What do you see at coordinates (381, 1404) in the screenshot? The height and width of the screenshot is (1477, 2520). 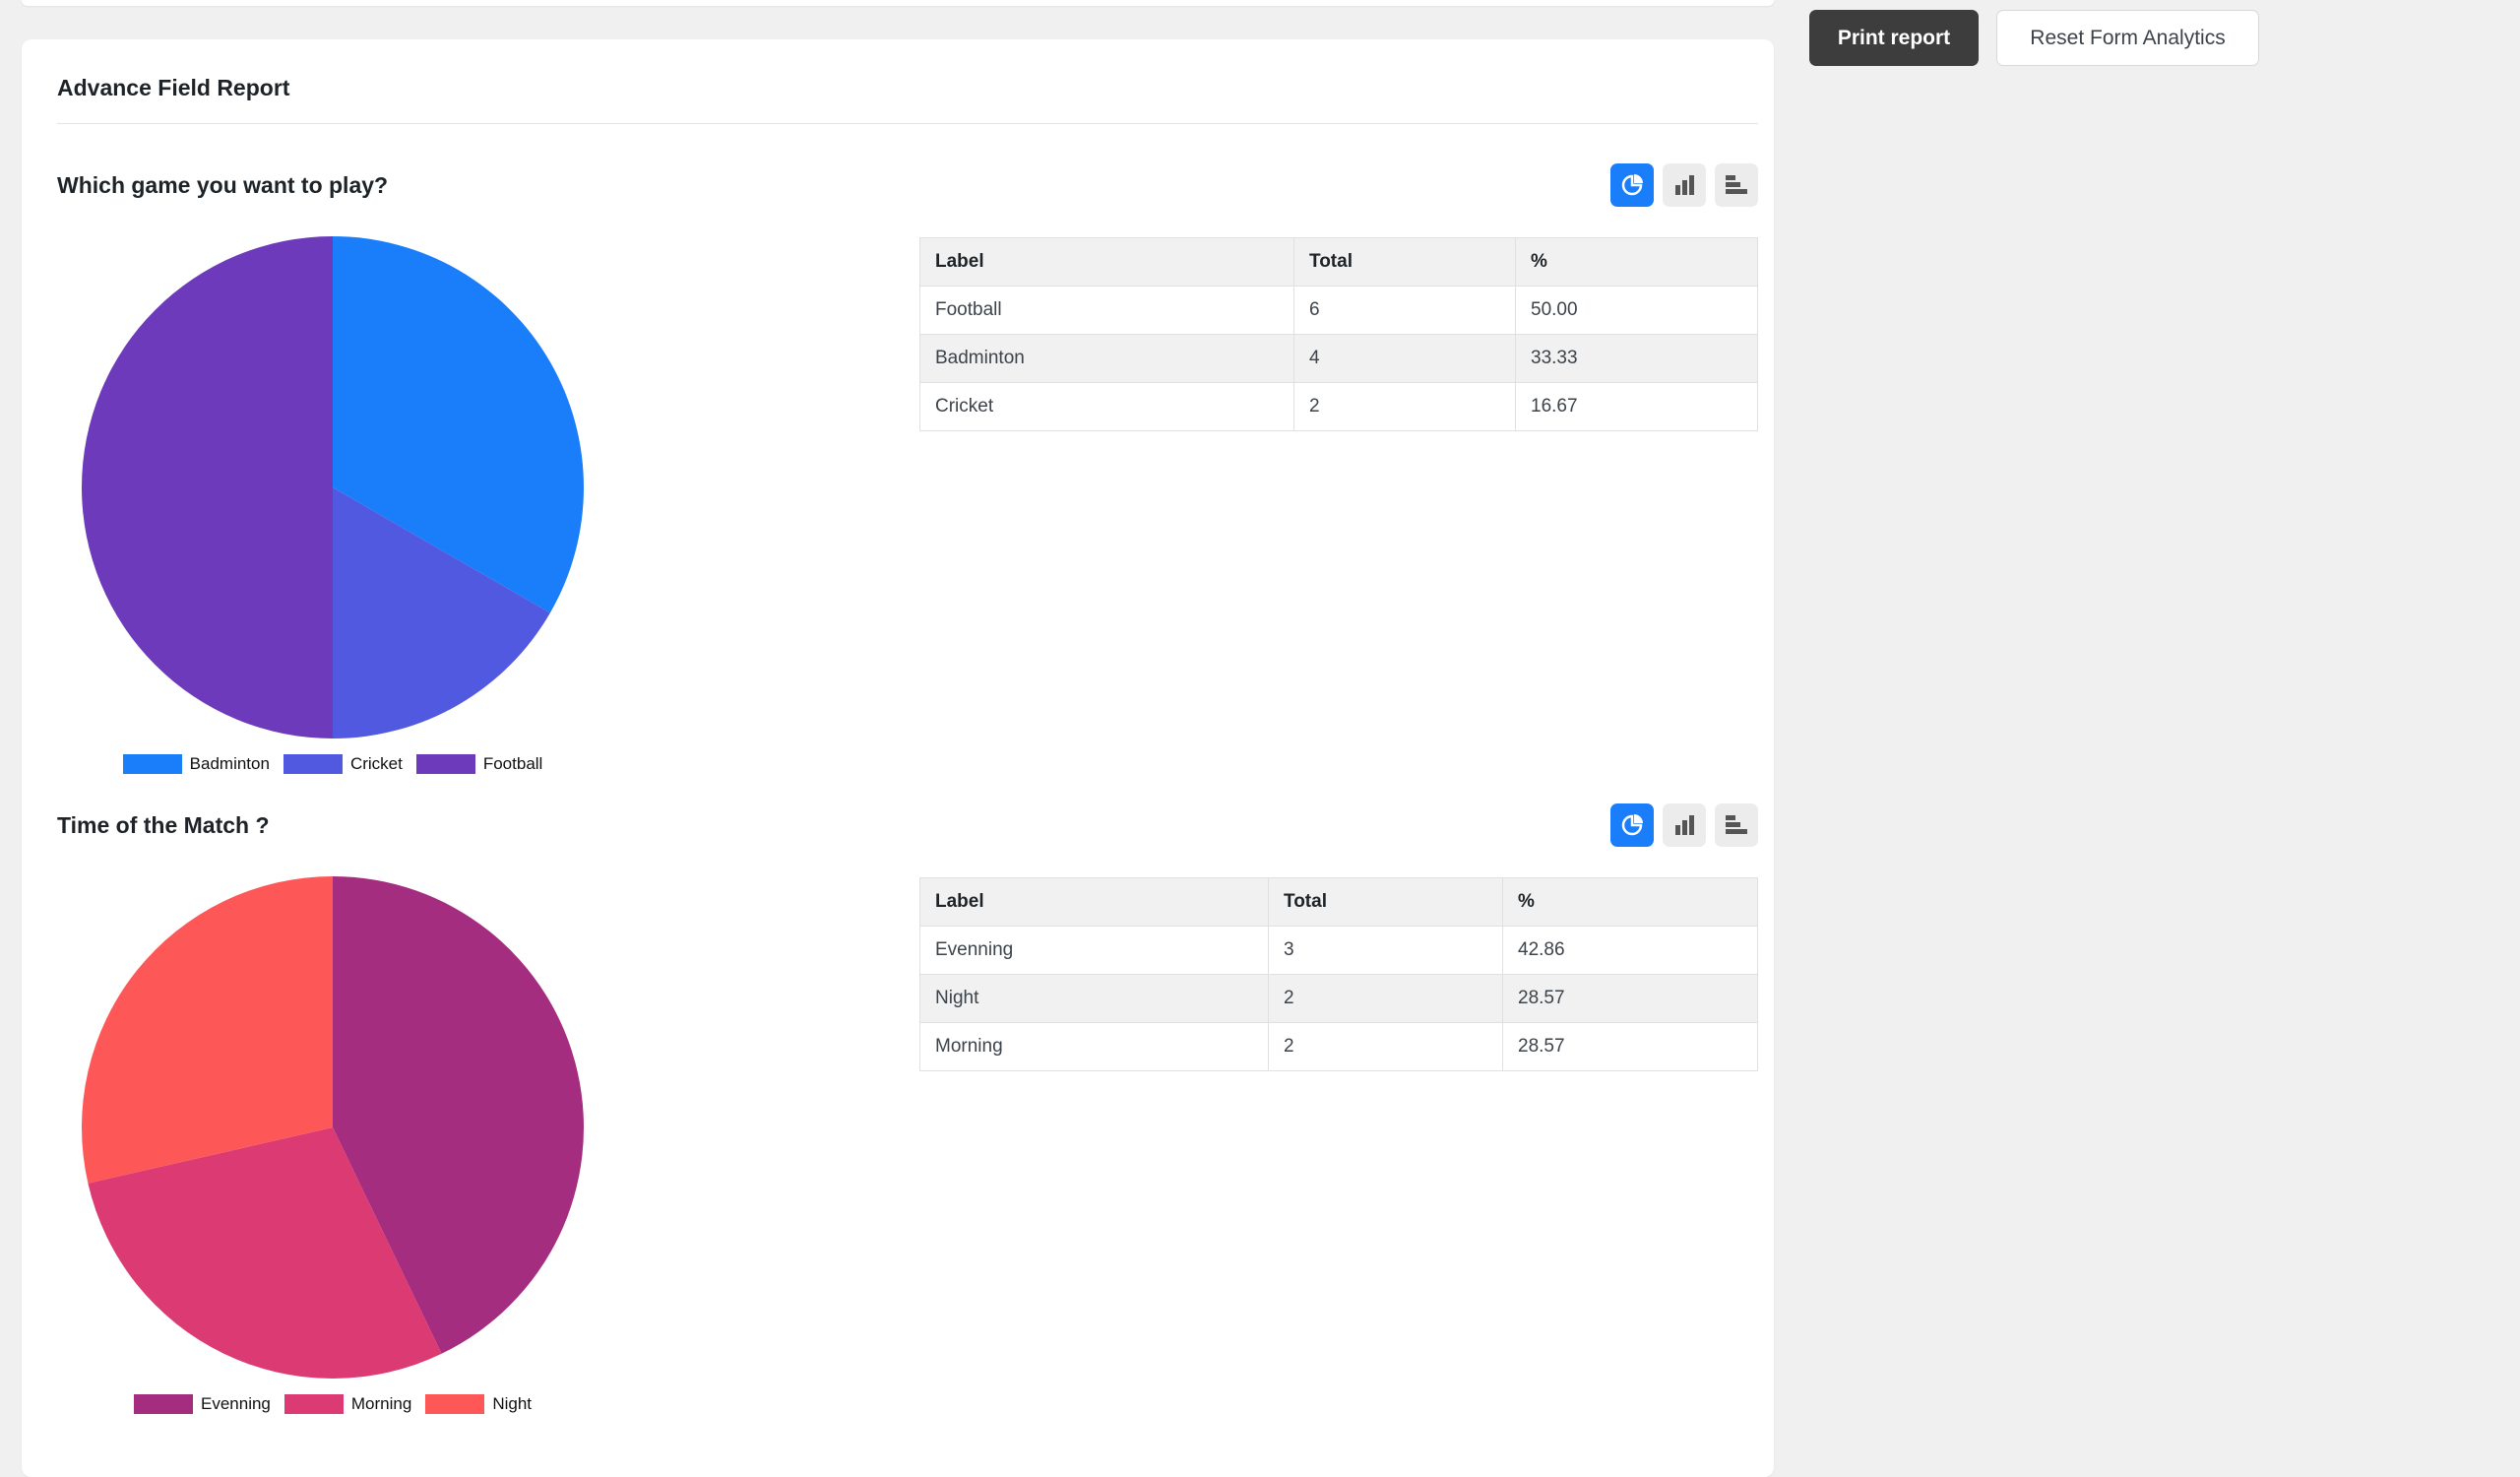 I see `legend-label: Morning` at bounding box center [381, 1404].